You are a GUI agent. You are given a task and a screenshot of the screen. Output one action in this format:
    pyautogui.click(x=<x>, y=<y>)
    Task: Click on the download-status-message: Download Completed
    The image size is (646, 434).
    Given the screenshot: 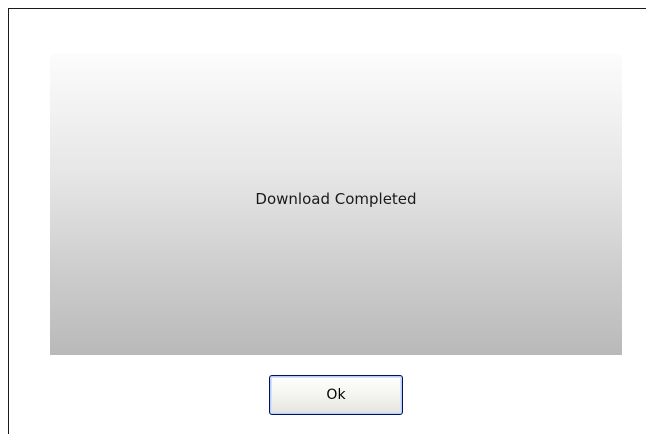 What is the action you would take?
    pyautogui.click(x=336, y=198)
    